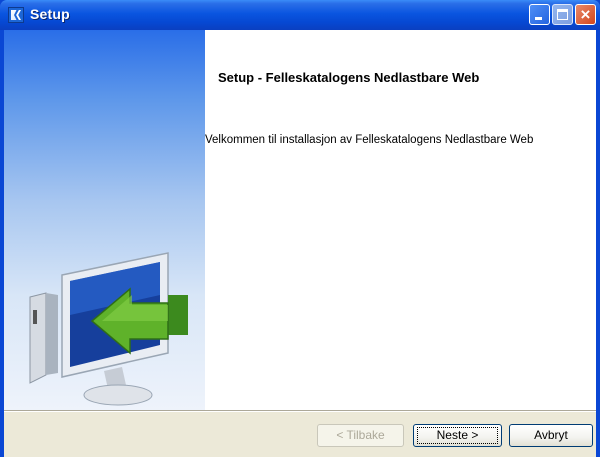  Describe the element at coordinates (300, 411) in the screenshot. I see `button-divider` at that location.